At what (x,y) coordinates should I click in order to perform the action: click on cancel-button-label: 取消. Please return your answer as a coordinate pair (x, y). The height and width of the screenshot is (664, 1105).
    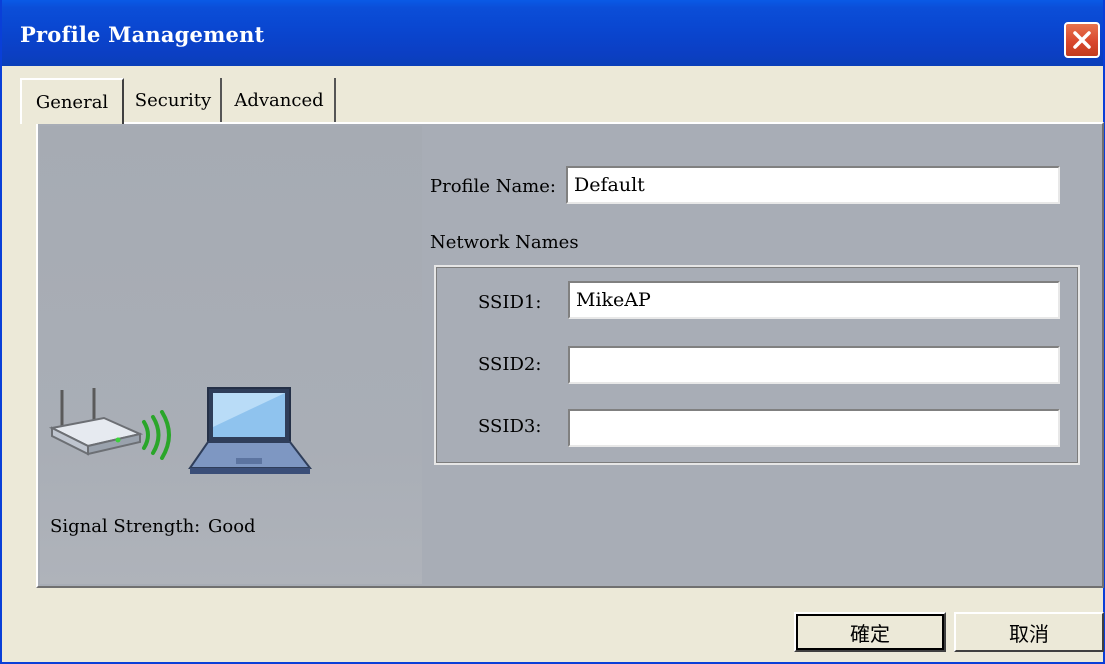
    Looking at the image, I should click on (1029, 633).